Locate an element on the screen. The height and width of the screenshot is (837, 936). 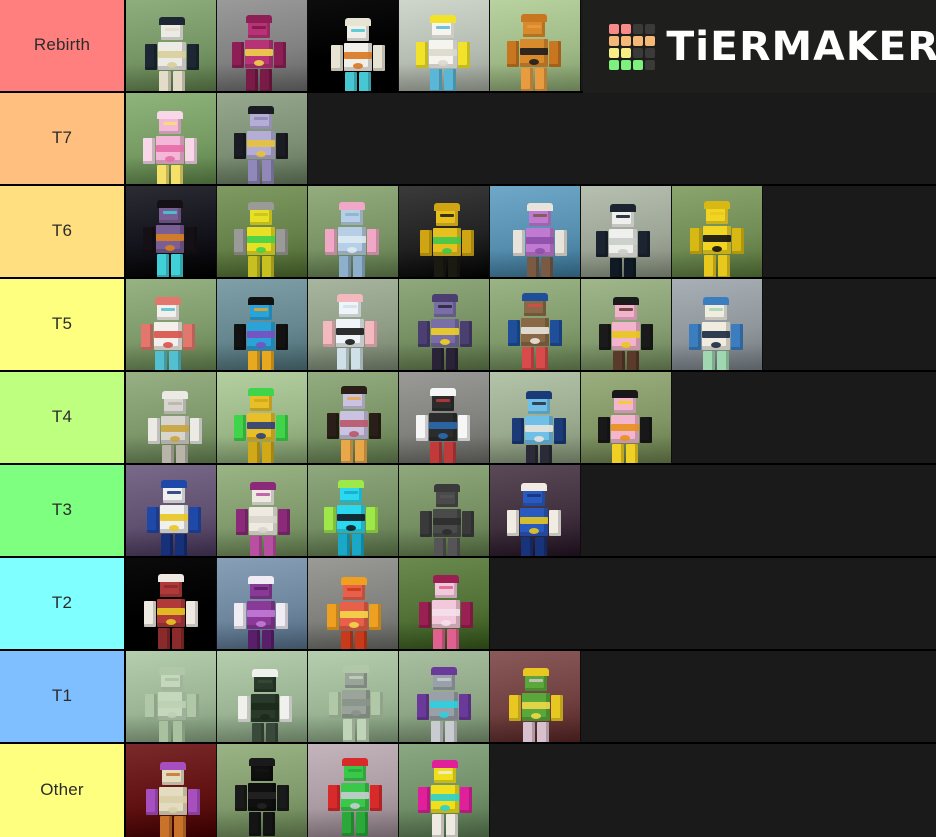
ground-shadow is located at coordinates (535, 356).